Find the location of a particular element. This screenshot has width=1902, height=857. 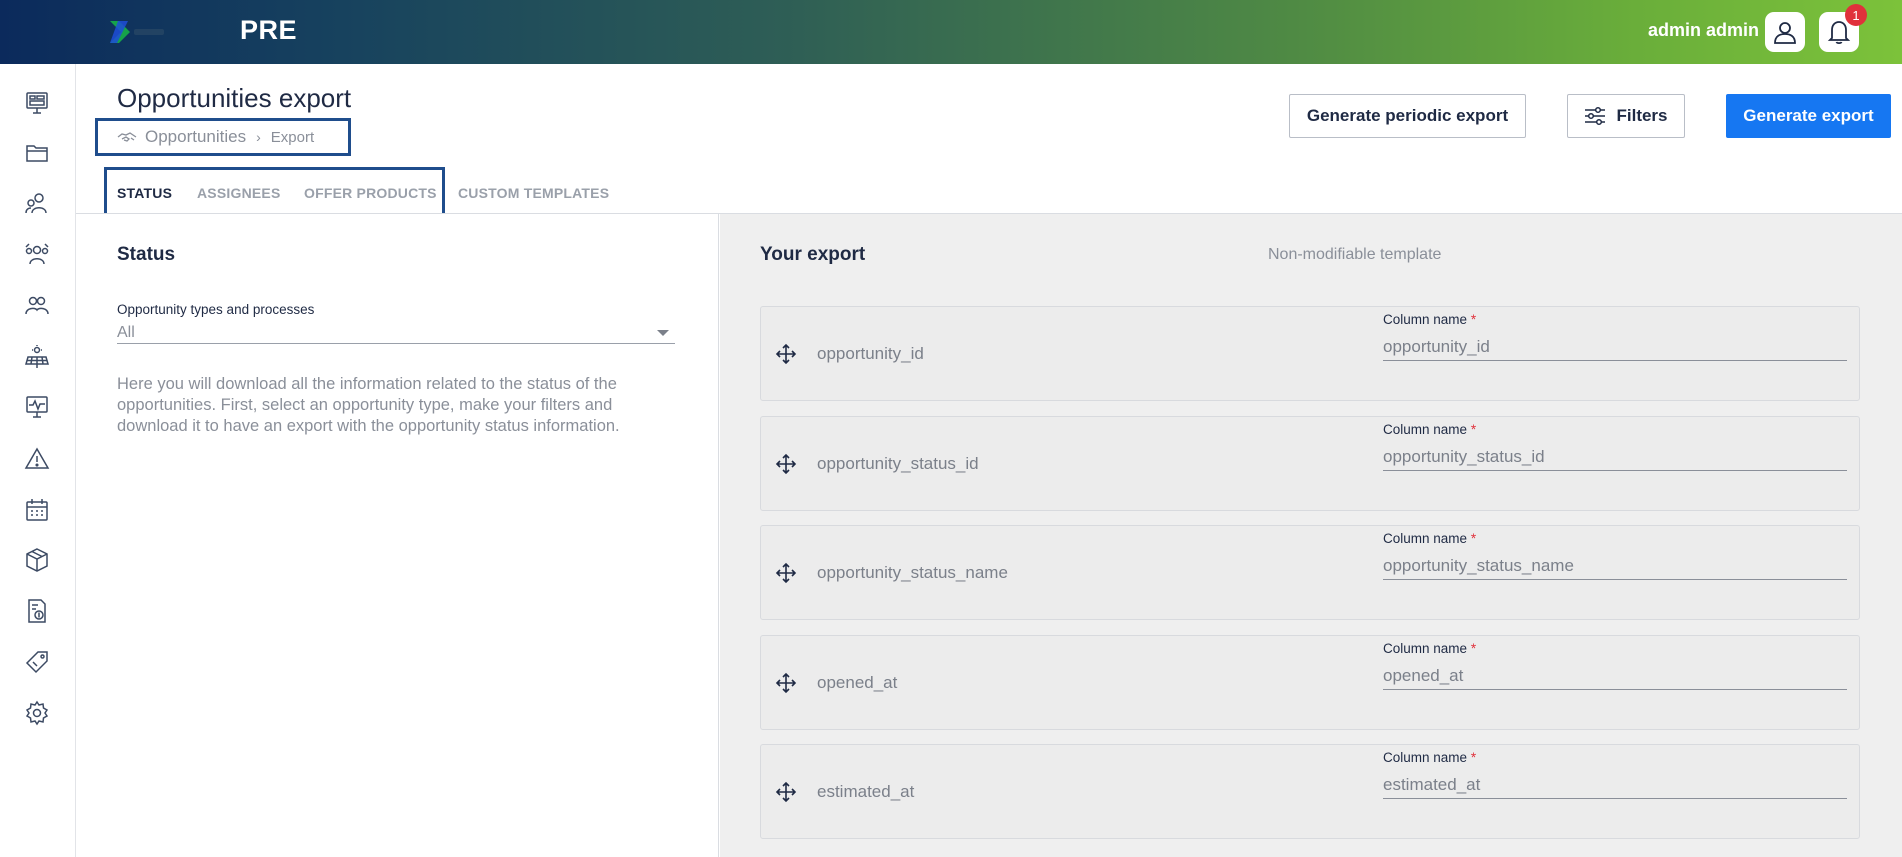

sidebar-item-team is located at coordinates (37, 255).